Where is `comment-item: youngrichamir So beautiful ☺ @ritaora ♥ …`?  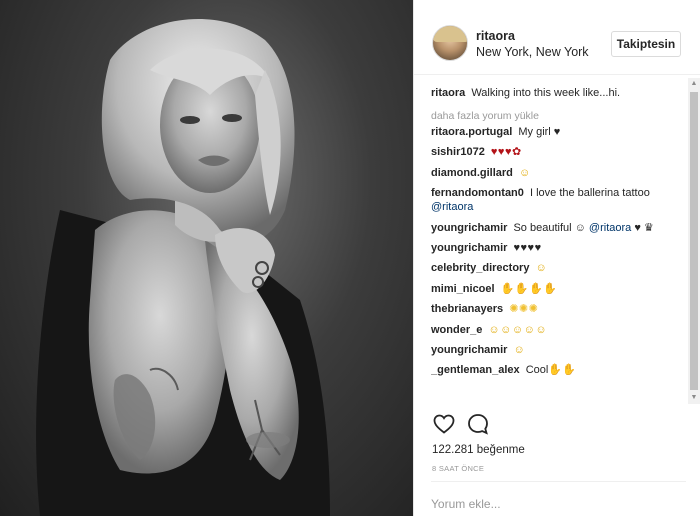
comment-item: youngrichamir So beautiful ☺ @ritaora ♥ … is located at coordinates (558, 228).